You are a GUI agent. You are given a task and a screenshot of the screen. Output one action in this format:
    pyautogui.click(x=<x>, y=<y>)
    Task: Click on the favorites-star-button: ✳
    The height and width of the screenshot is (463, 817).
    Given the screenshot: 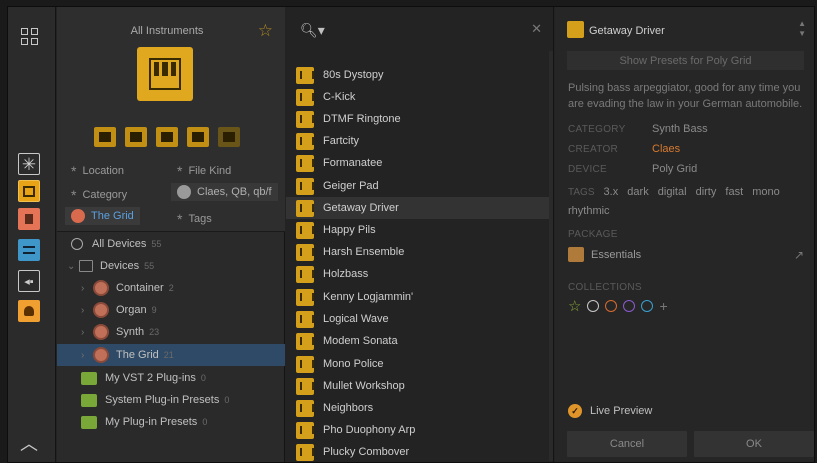 What is the action you would take?
    pyautogui.click(x=29, y=164)
    